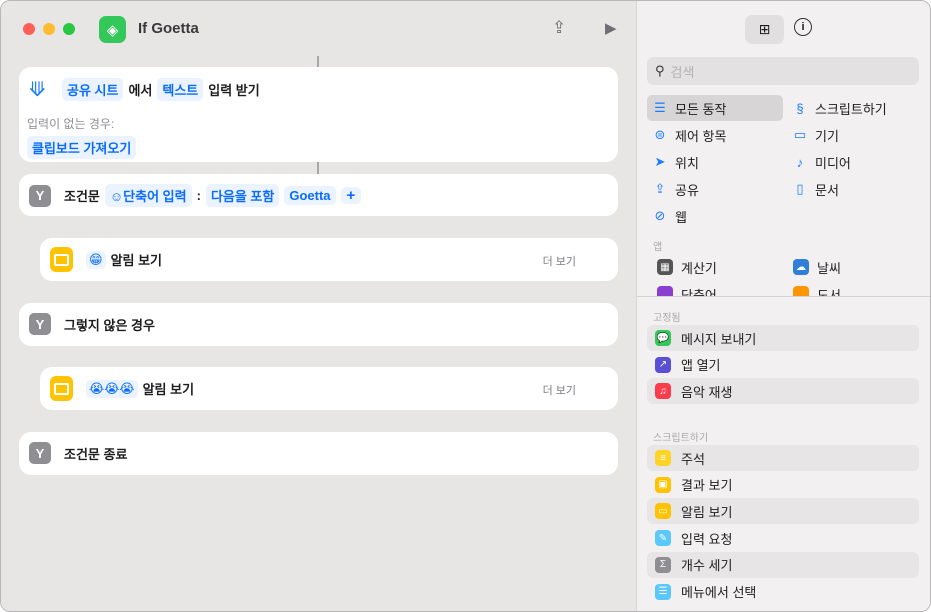 Image resolution: width=931 pixels, height=612 pixels. I want to click on scripting-item: ▭ 알림 보기, so click(783, 511).